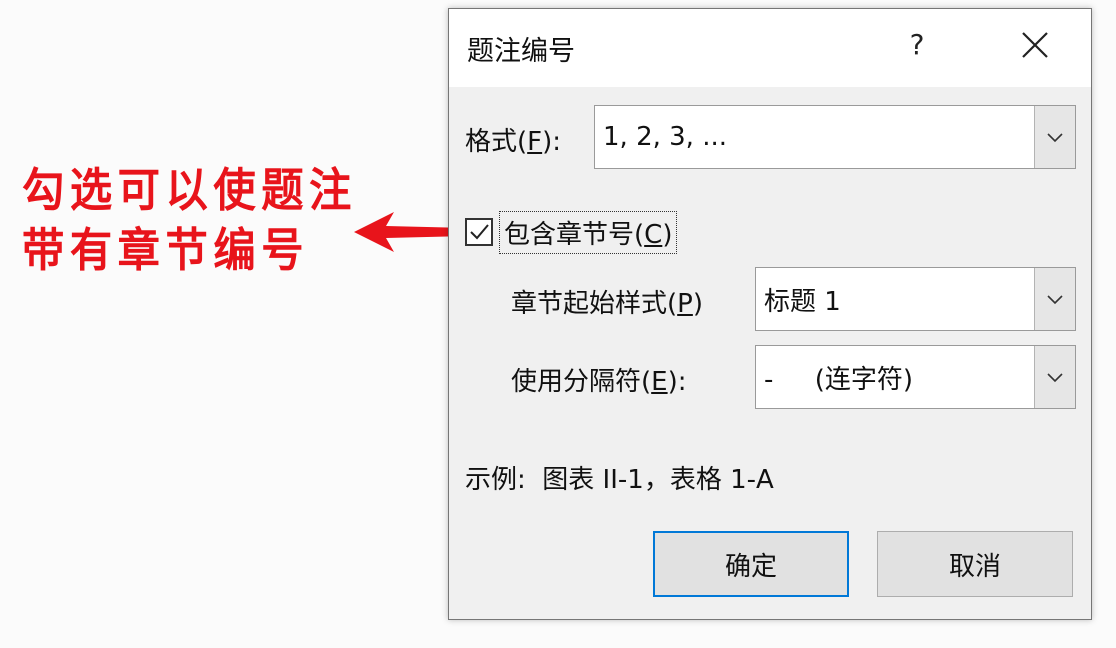 This screenshot has width=1116, height=648. I want to click on chapter-style-value: 标题 1, so click(802, 301).